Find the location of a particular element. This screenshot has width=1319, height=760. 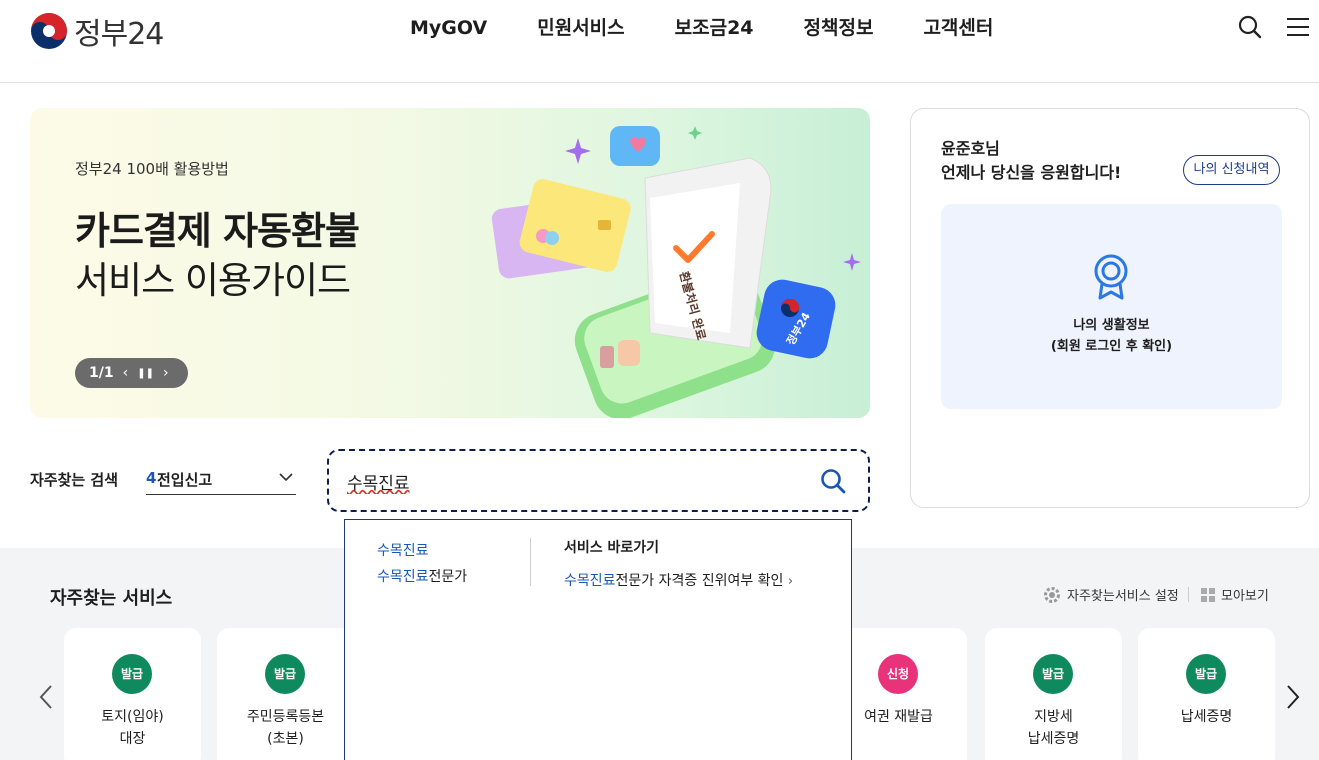

banner-page-indicator: 1/1 is located at coordinates (101, 373).